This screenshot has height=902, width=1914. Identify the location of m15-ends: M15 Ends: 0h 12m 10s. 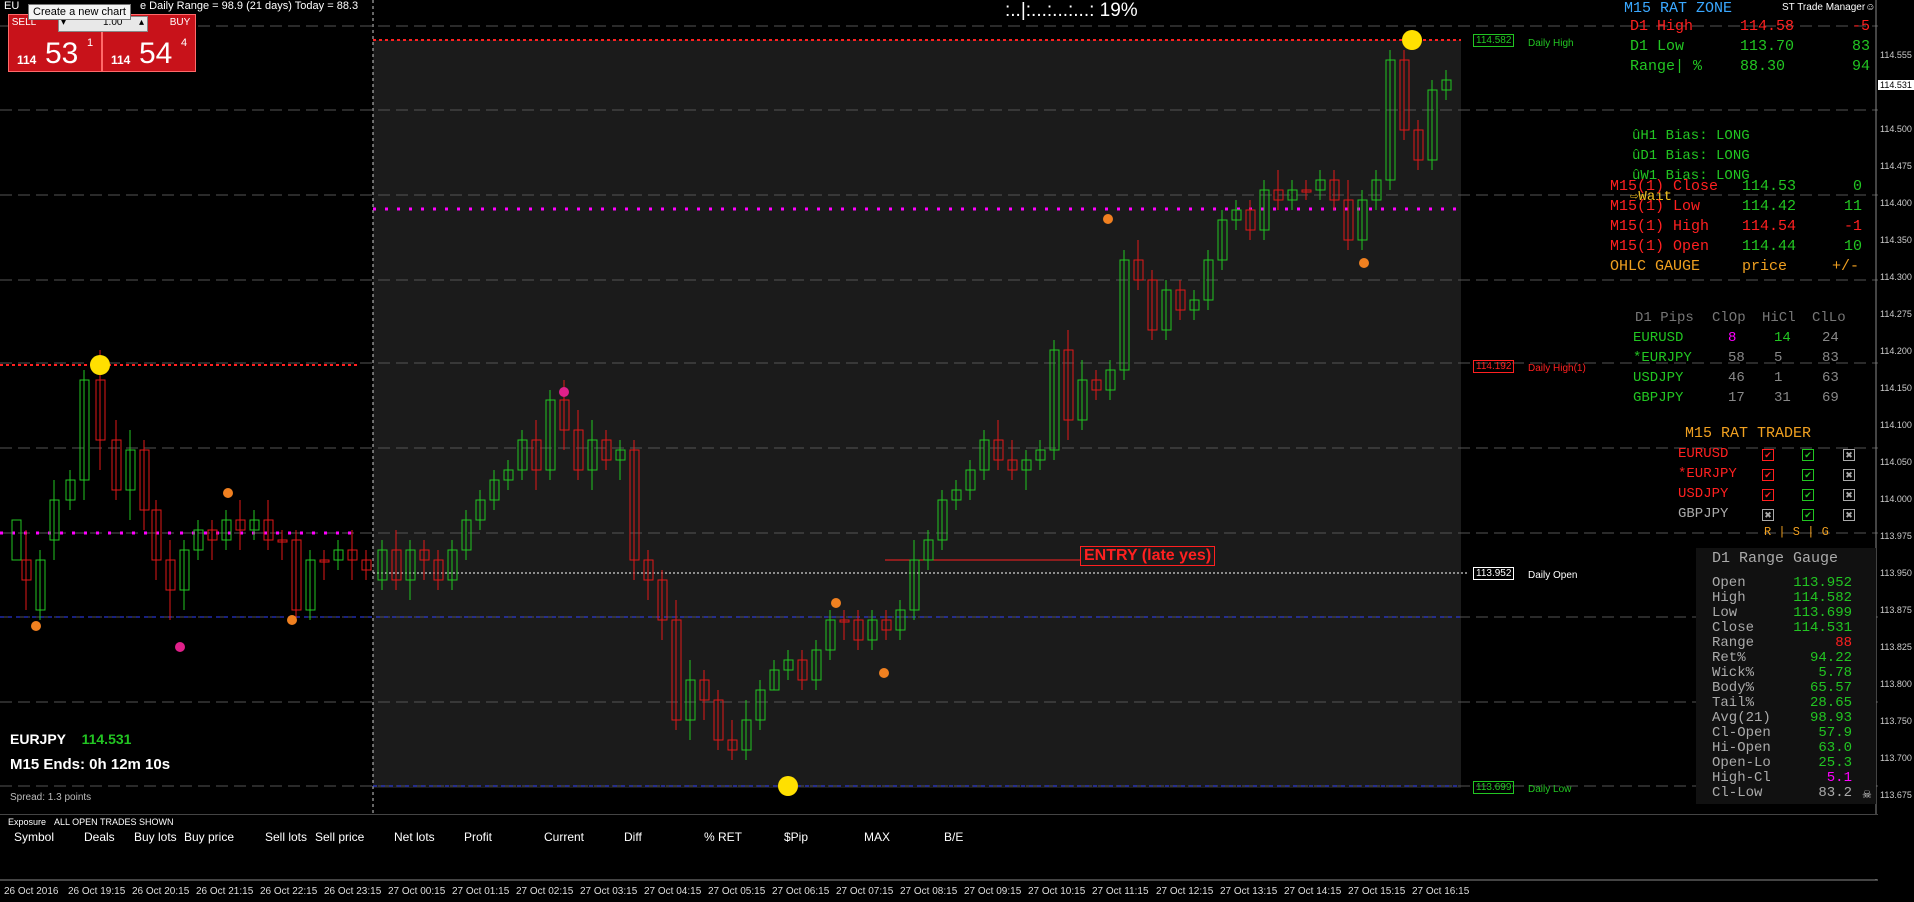
(90, 764).